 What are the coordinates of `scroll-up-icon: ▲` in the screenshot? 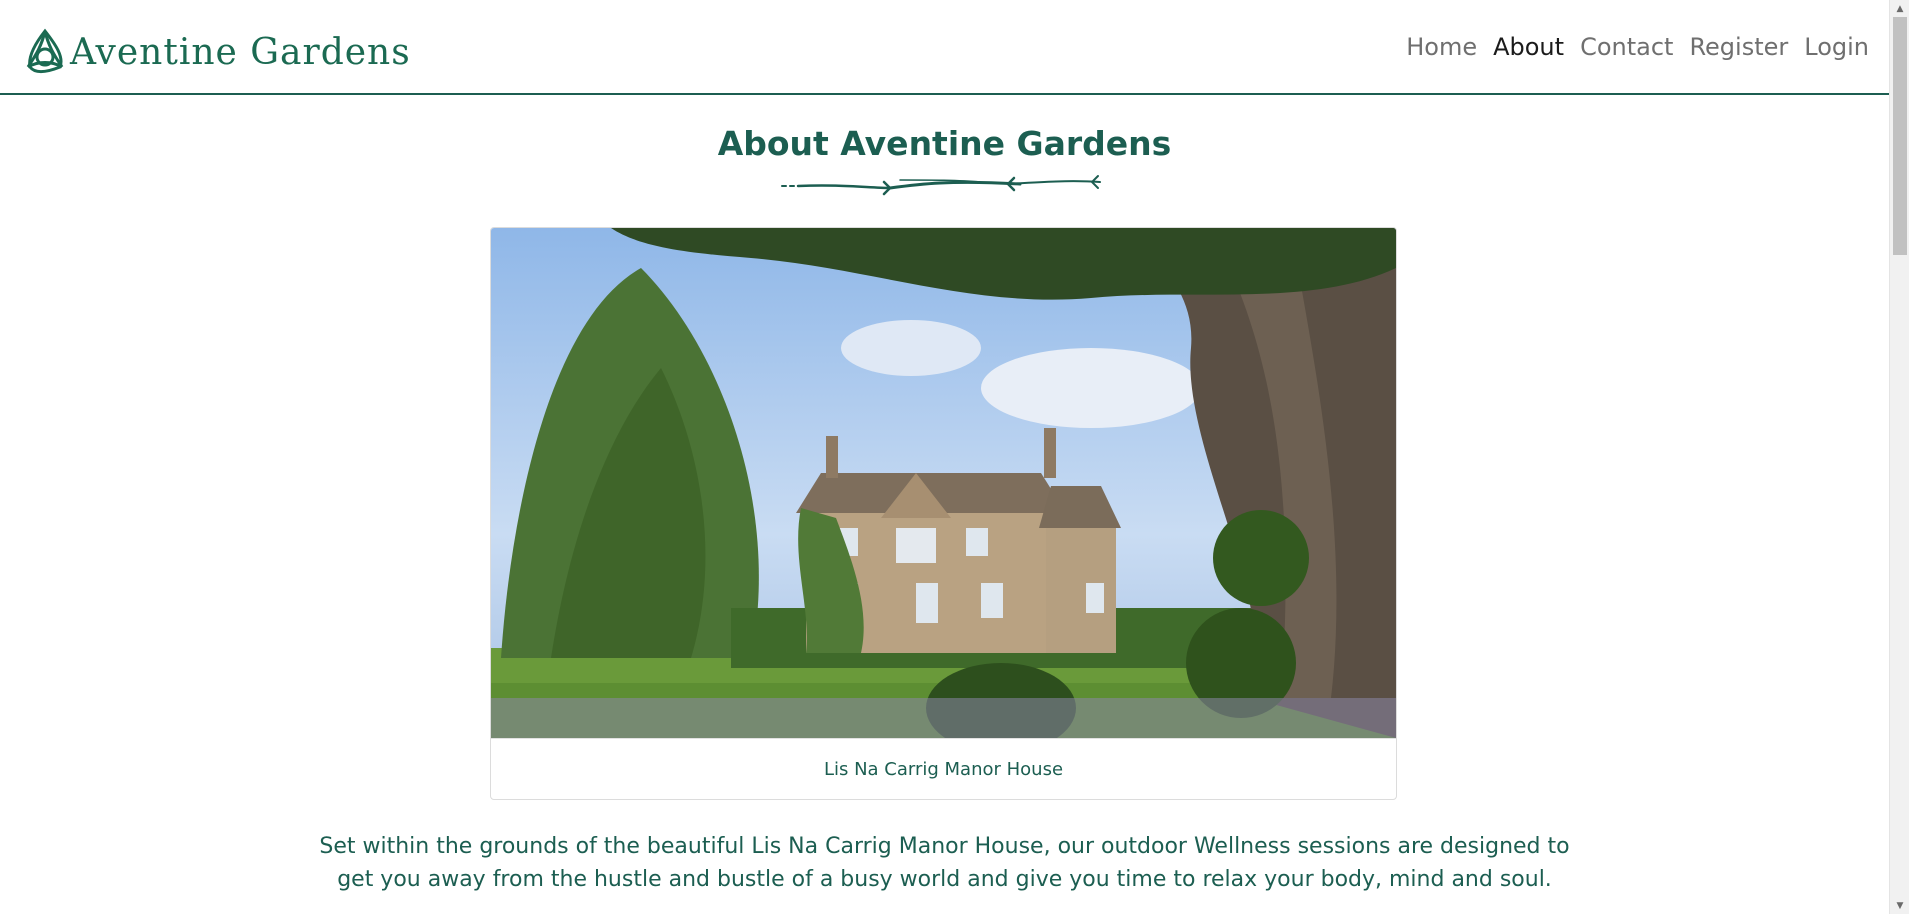 It's located at (1899, 8).